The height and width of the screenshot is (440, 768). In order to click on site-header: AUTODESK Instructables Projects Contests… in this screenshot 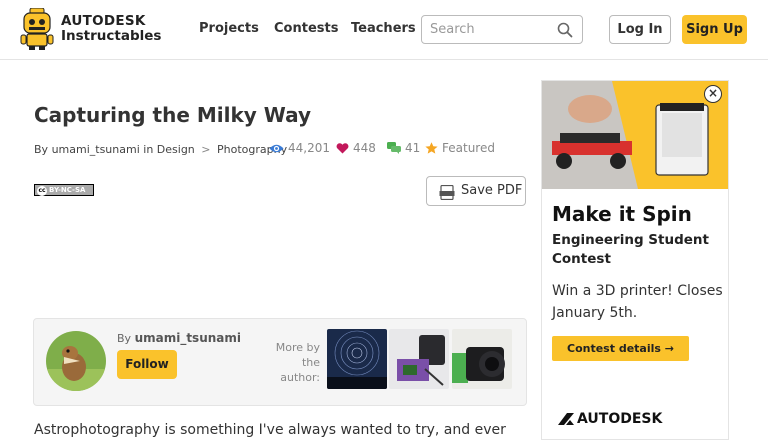, I will do `click(384, 30)`.